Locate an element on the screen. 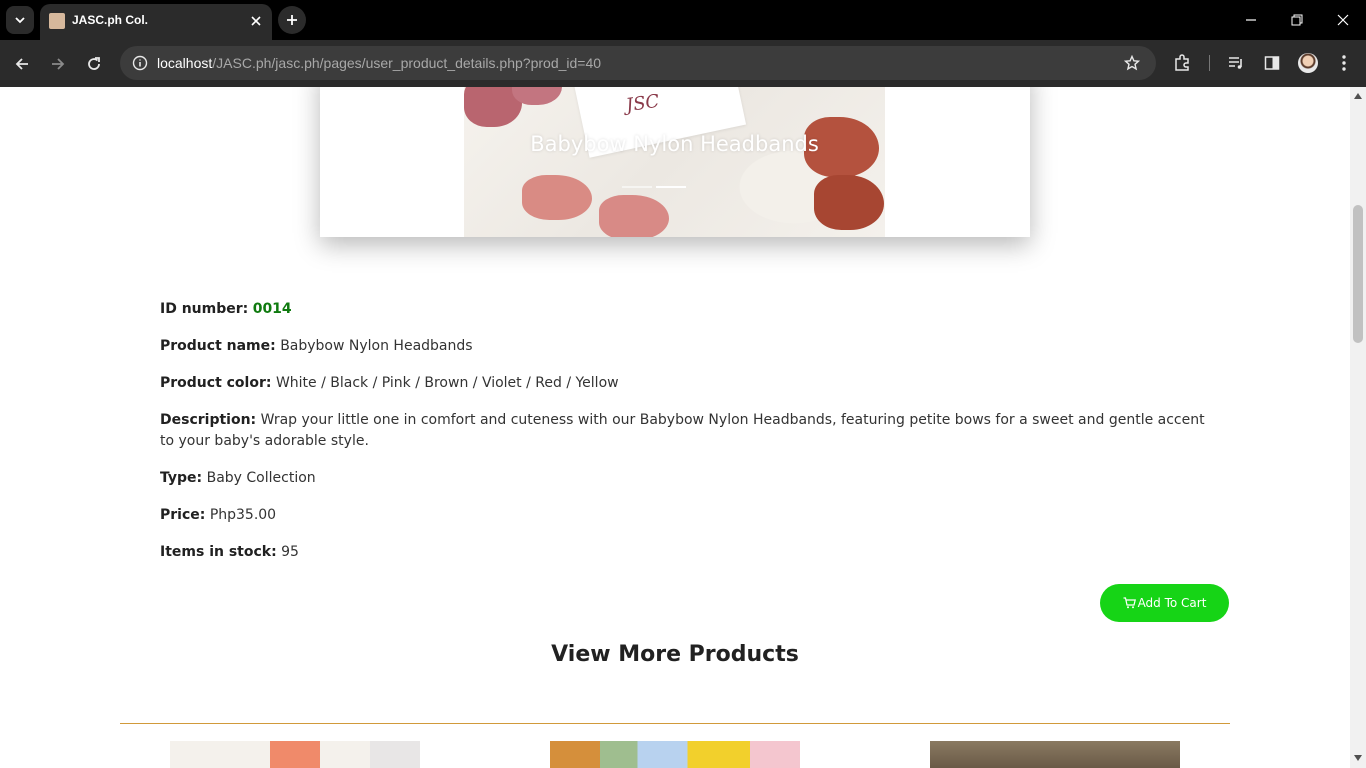  restore-icon is located at coordinates (1297, 20).